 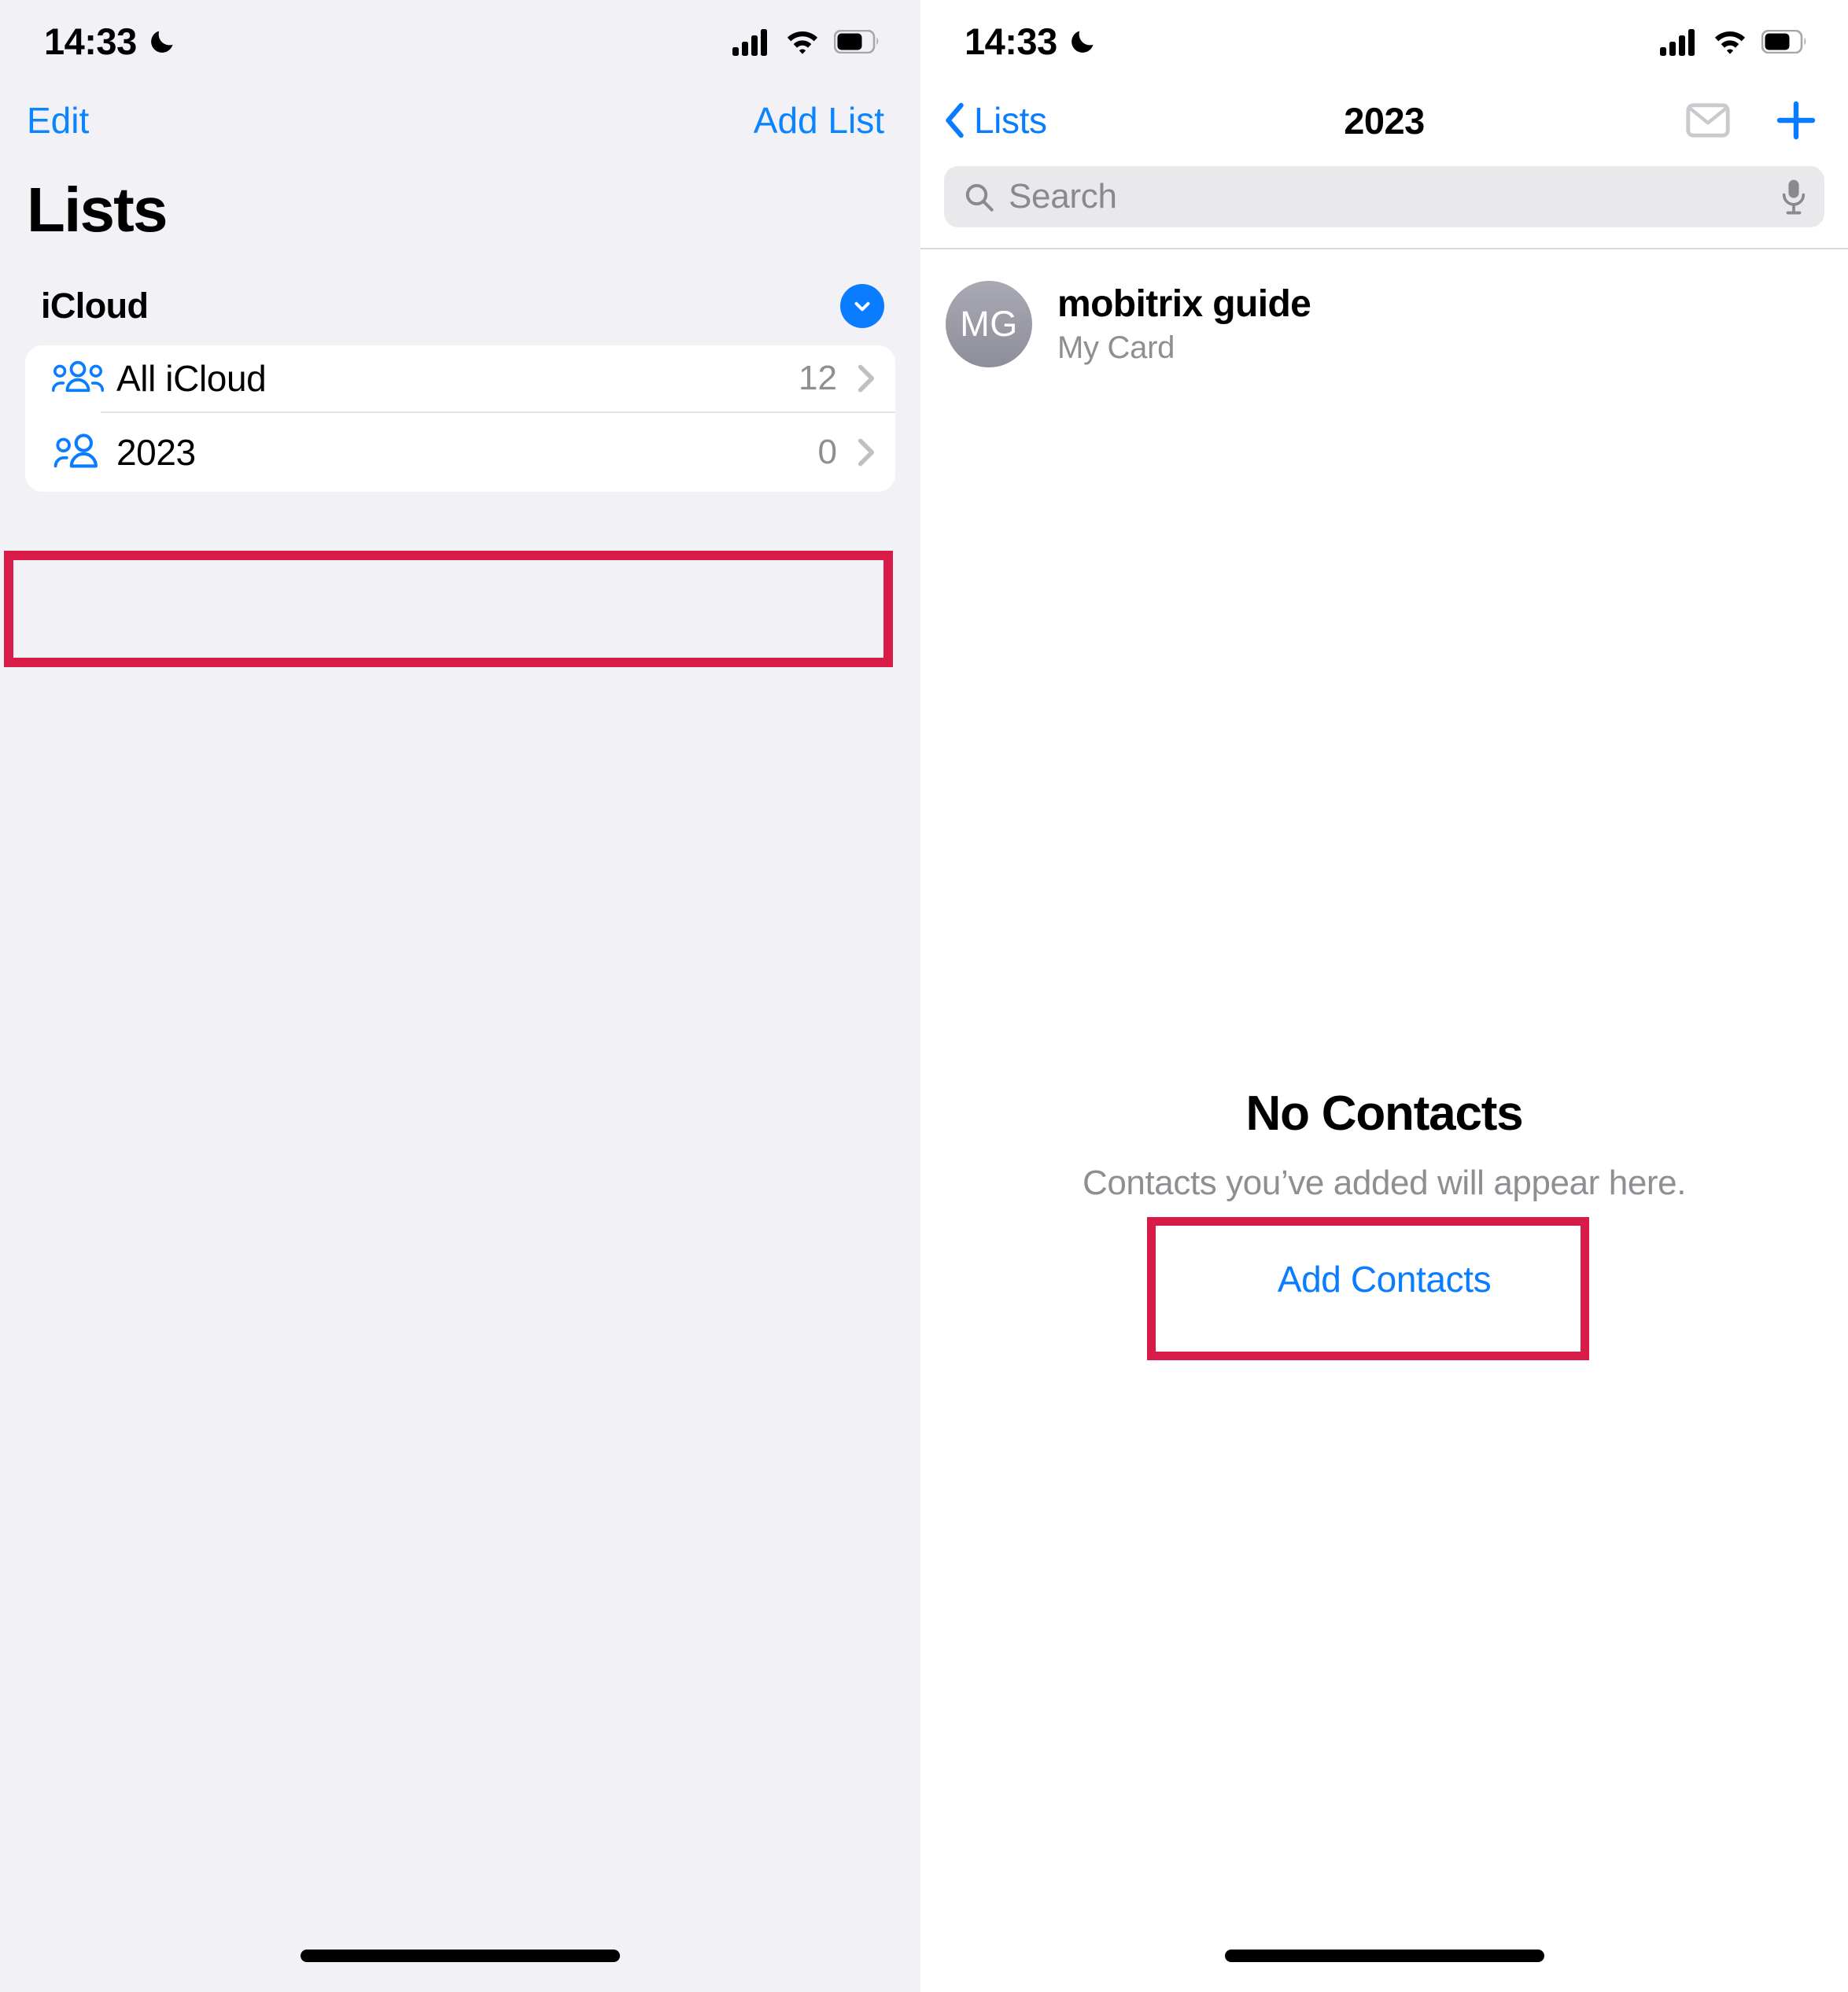 I want to click on list-item-label: All iCloud, so click(x=191, y=378).